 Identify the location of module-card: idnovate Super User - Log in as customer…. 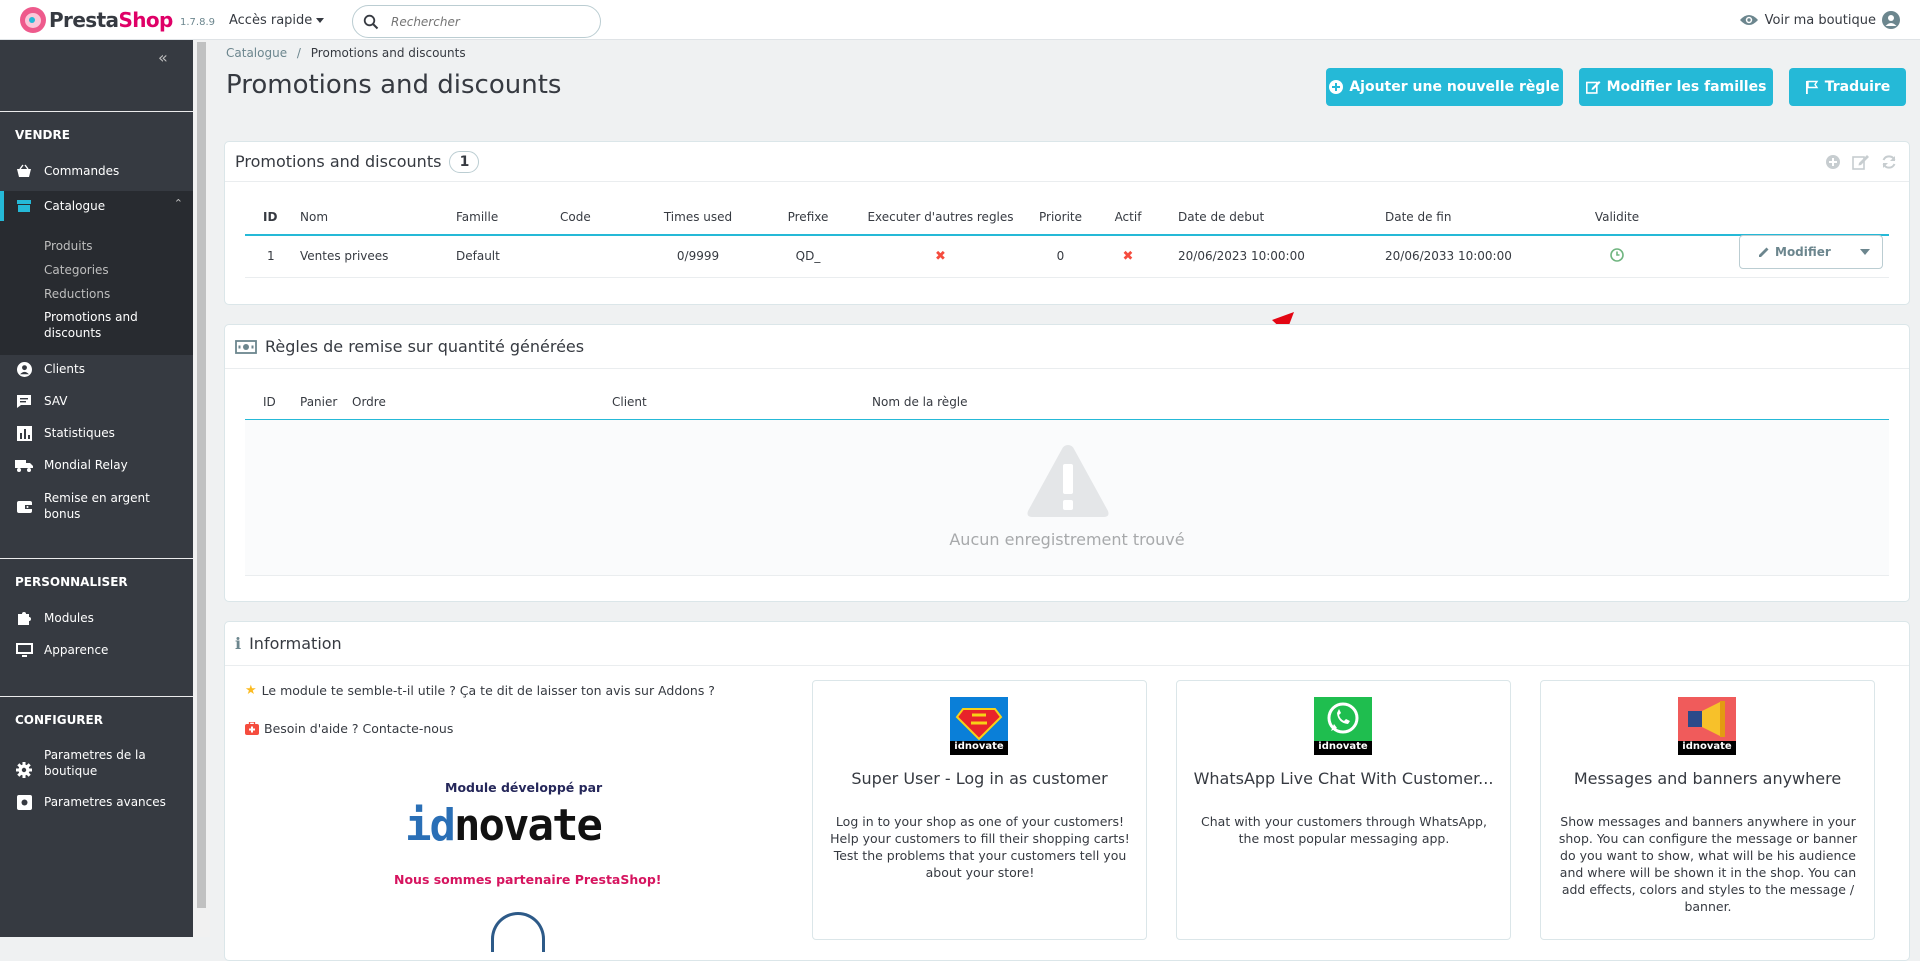
(979, 810).